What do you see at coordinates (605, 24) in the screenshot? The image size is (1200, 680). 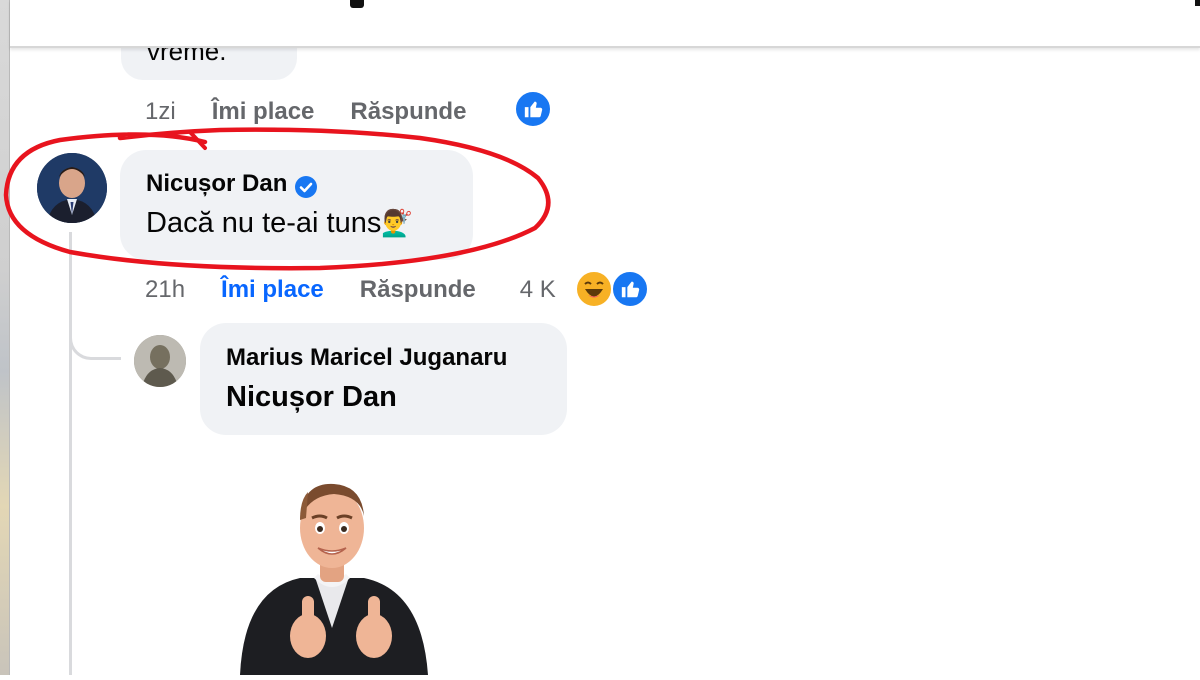 I see `panel-header` at bounding box center [605, 24].